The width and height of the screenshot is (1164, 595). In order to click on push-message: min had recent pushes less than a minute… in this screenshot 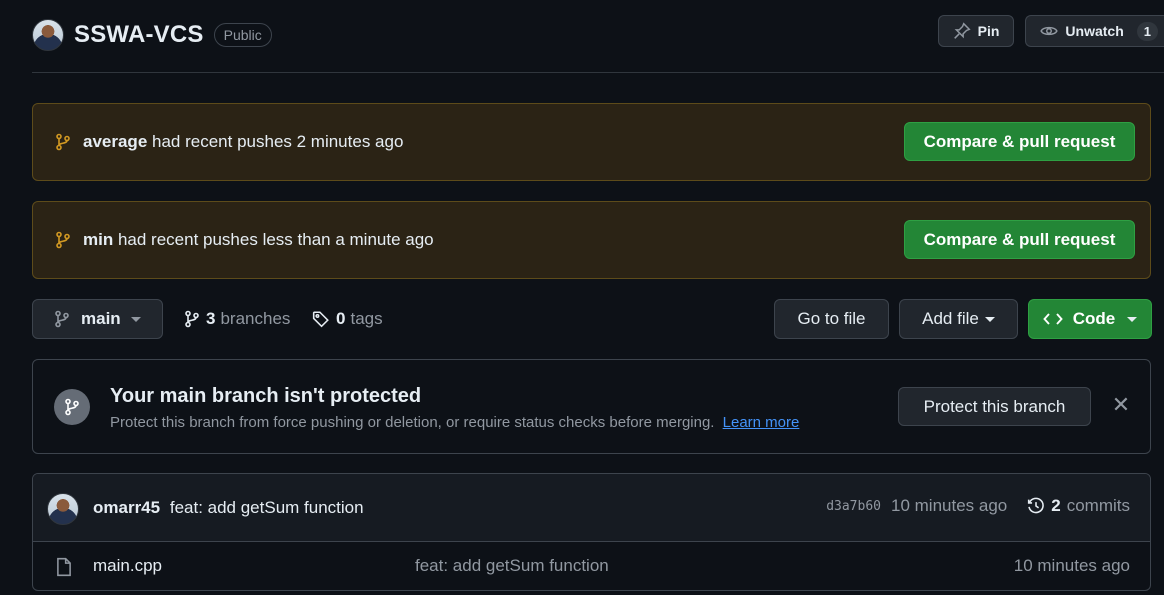, I will do `click(258, 240)`.